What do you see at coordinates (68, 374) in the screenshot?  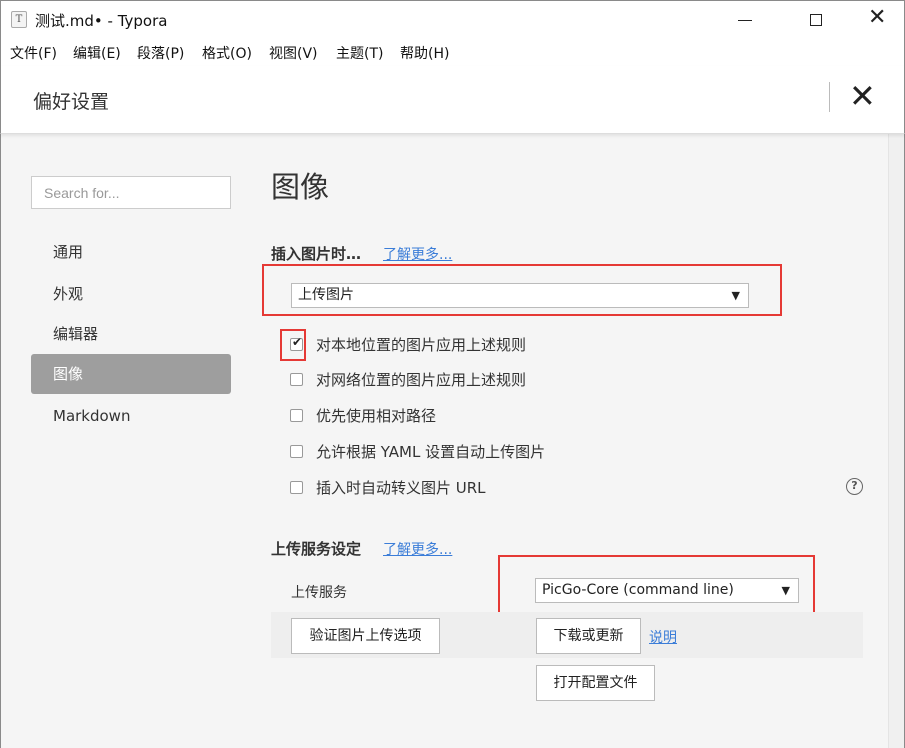 I see `sidebar-item-label: 图像` at bounding box center [68, 374].